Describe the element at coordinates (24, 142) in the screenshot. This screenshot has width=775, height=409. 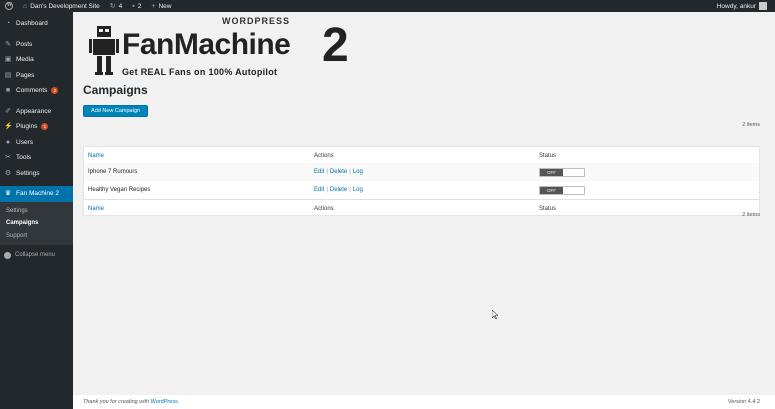
I see `sidebar-item-label: Users` at that location.